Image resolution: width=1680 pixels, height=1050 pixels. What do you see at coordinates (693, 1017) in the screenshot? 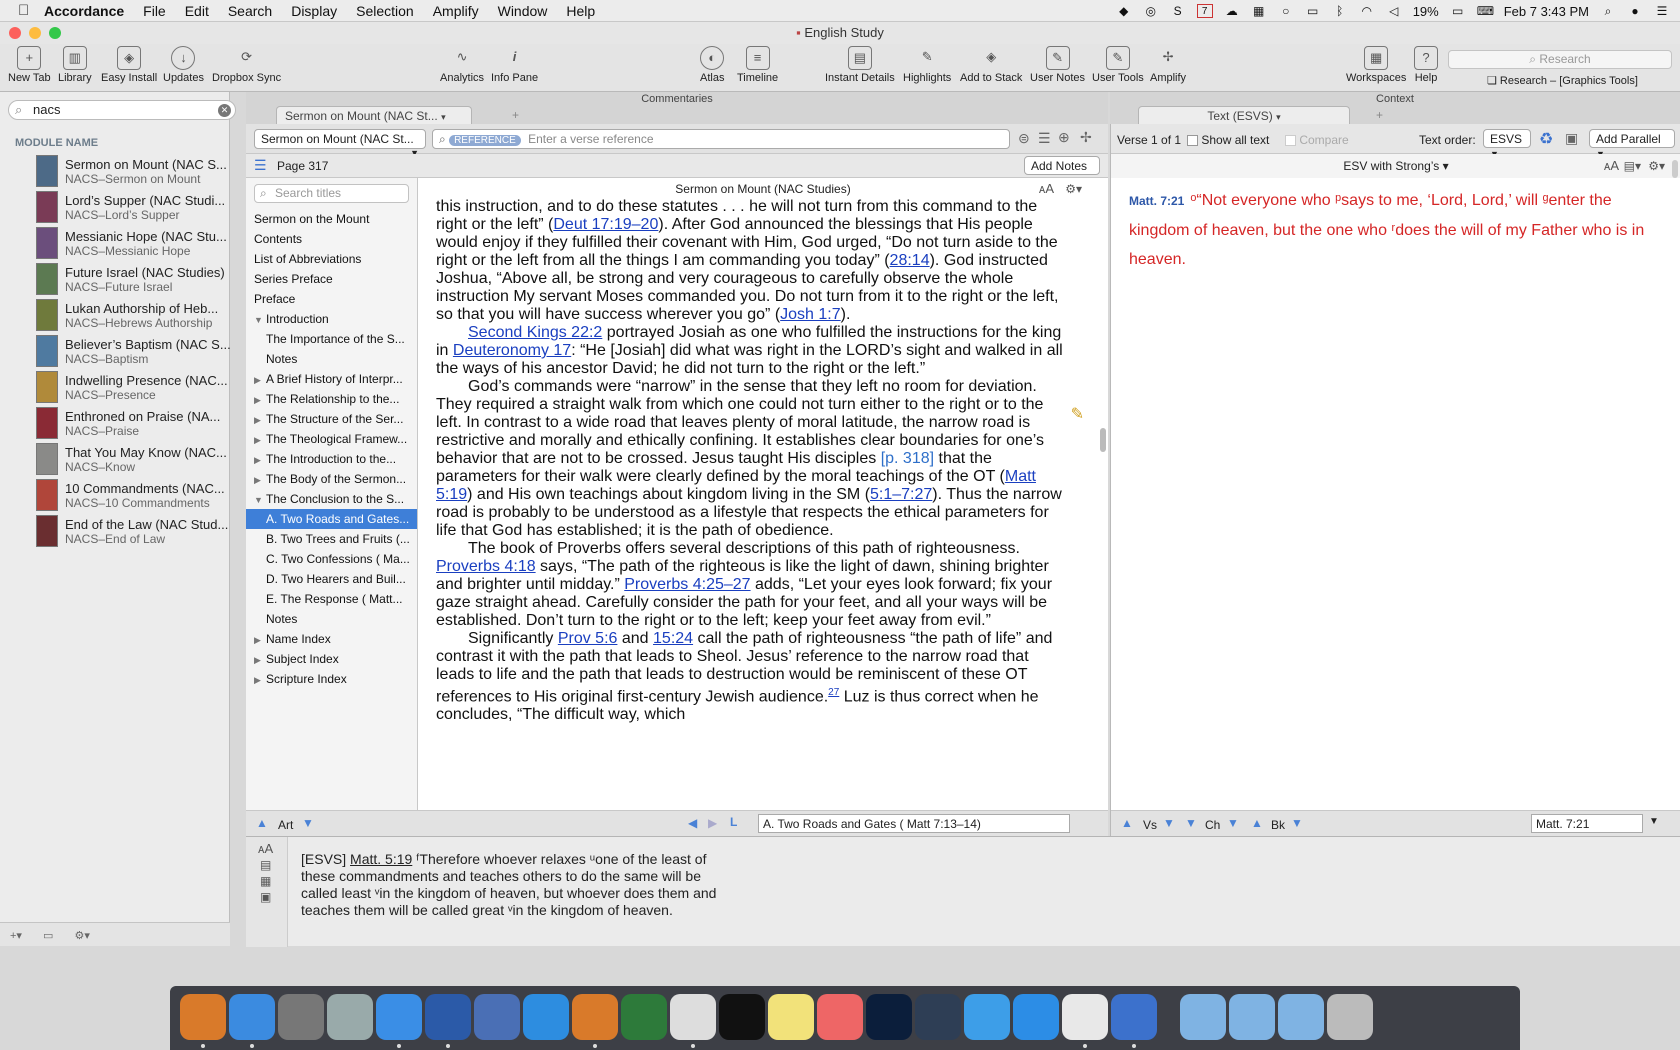
I see `scrivener-icon` at bounding box center [693, 1017].